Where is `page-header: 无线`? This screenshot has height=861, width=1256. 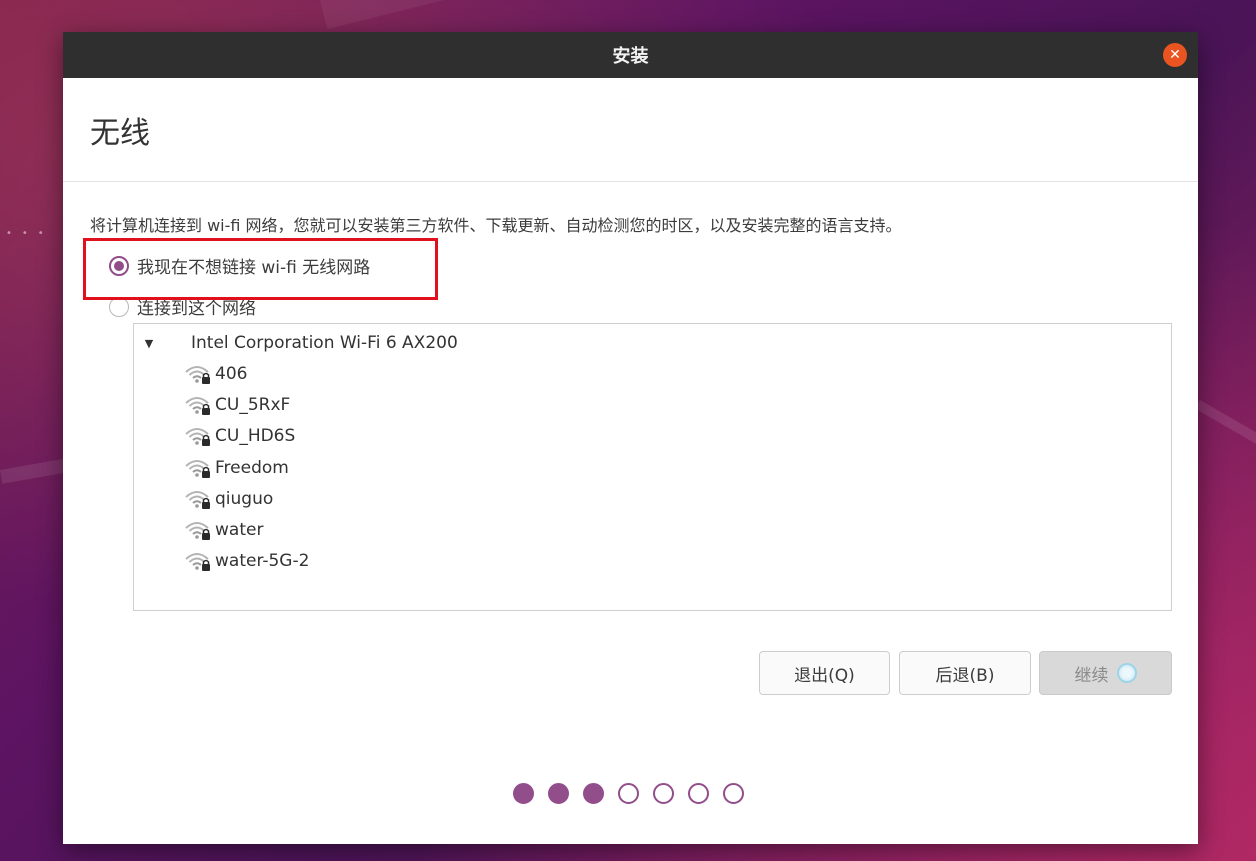 page-header: 无线 is located at coordinates (630, 130).